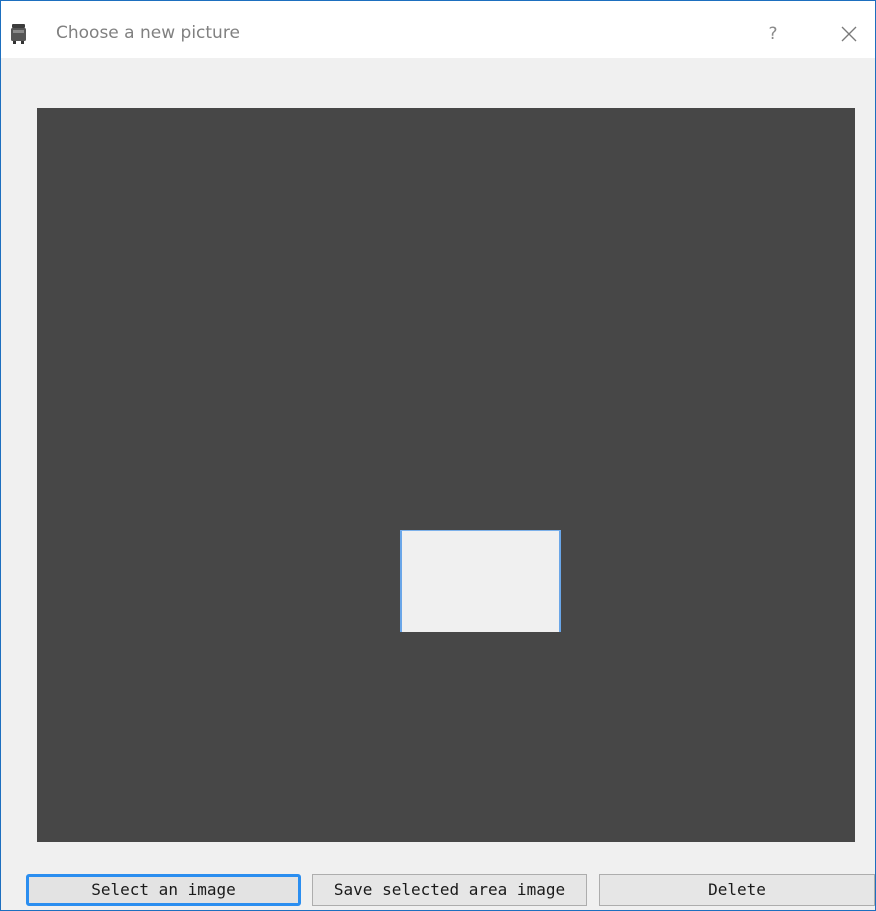 The image size is (876, 911). I want to click on selection-area, so click(480, 581).